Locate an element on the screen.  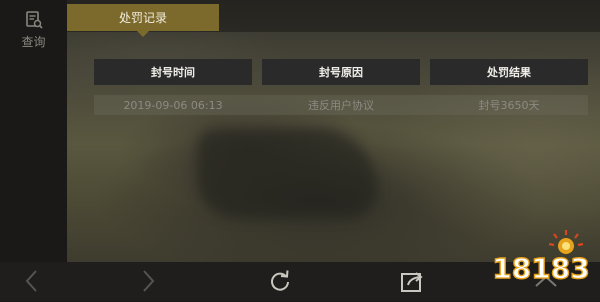
column-header-label: 处罚结果 is located at coordinates (509, 72).